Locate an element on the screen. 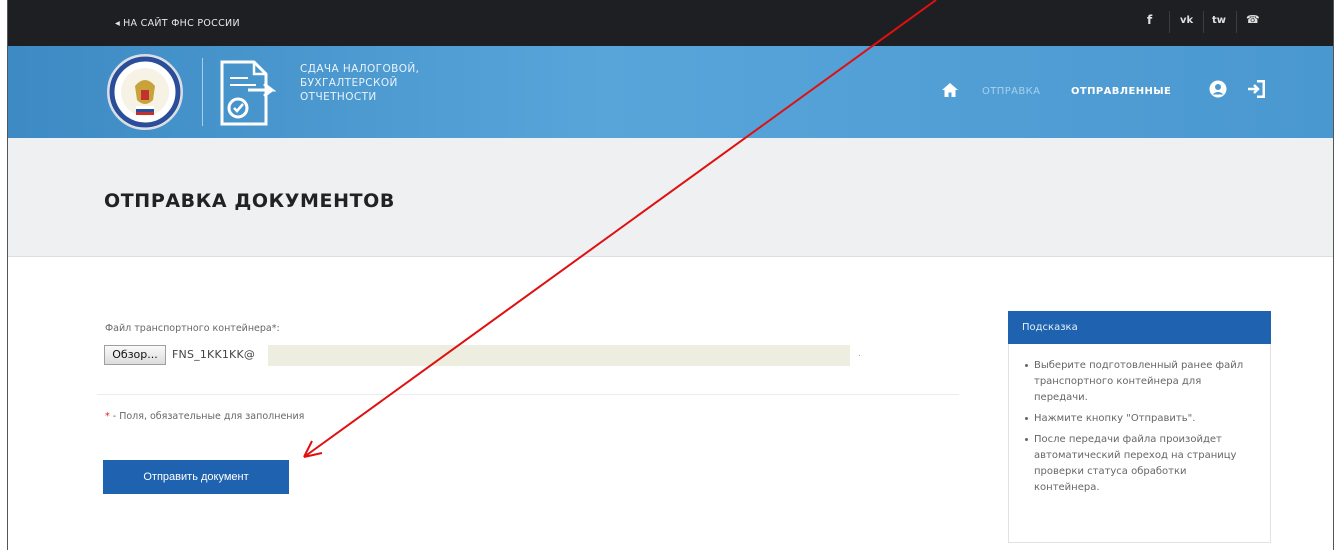 The height and width of the screenshot is (550, 1343). file-name-value: FNS_1KK1KK@ is located at coordinates (214, 354).